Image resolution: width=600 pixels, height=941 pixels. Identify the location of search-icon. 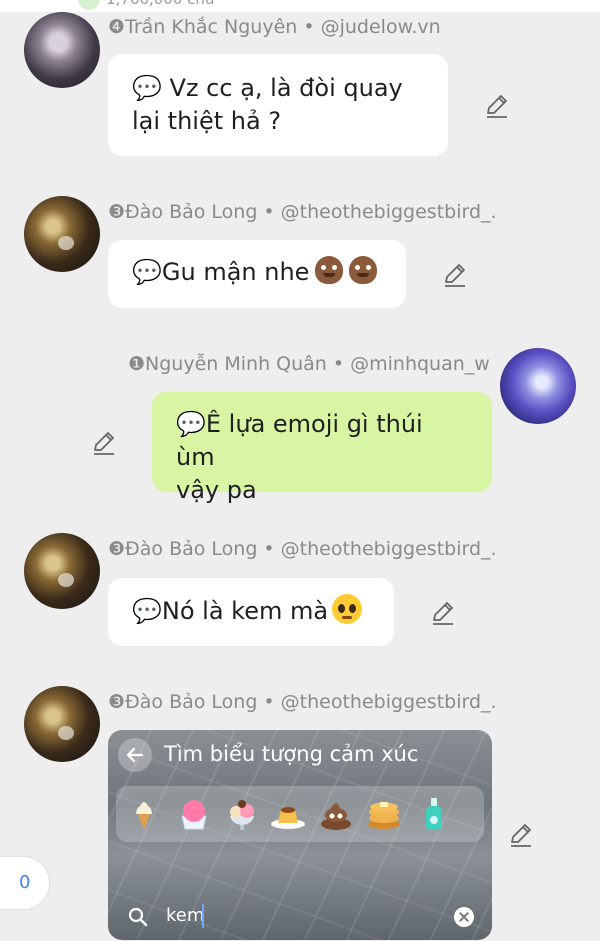
(138, 917).